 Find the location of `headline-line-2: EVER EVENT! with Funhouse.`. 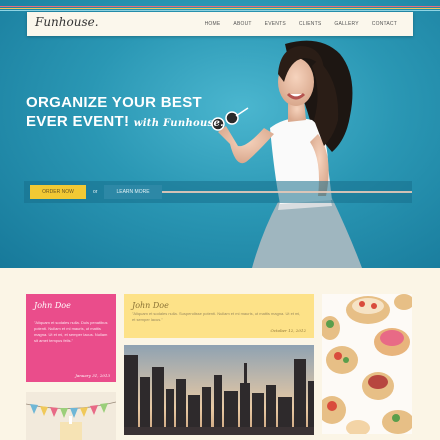

headline-line-2: EVER EVENT! with Funhouse. is located at coordinates (125, 122).